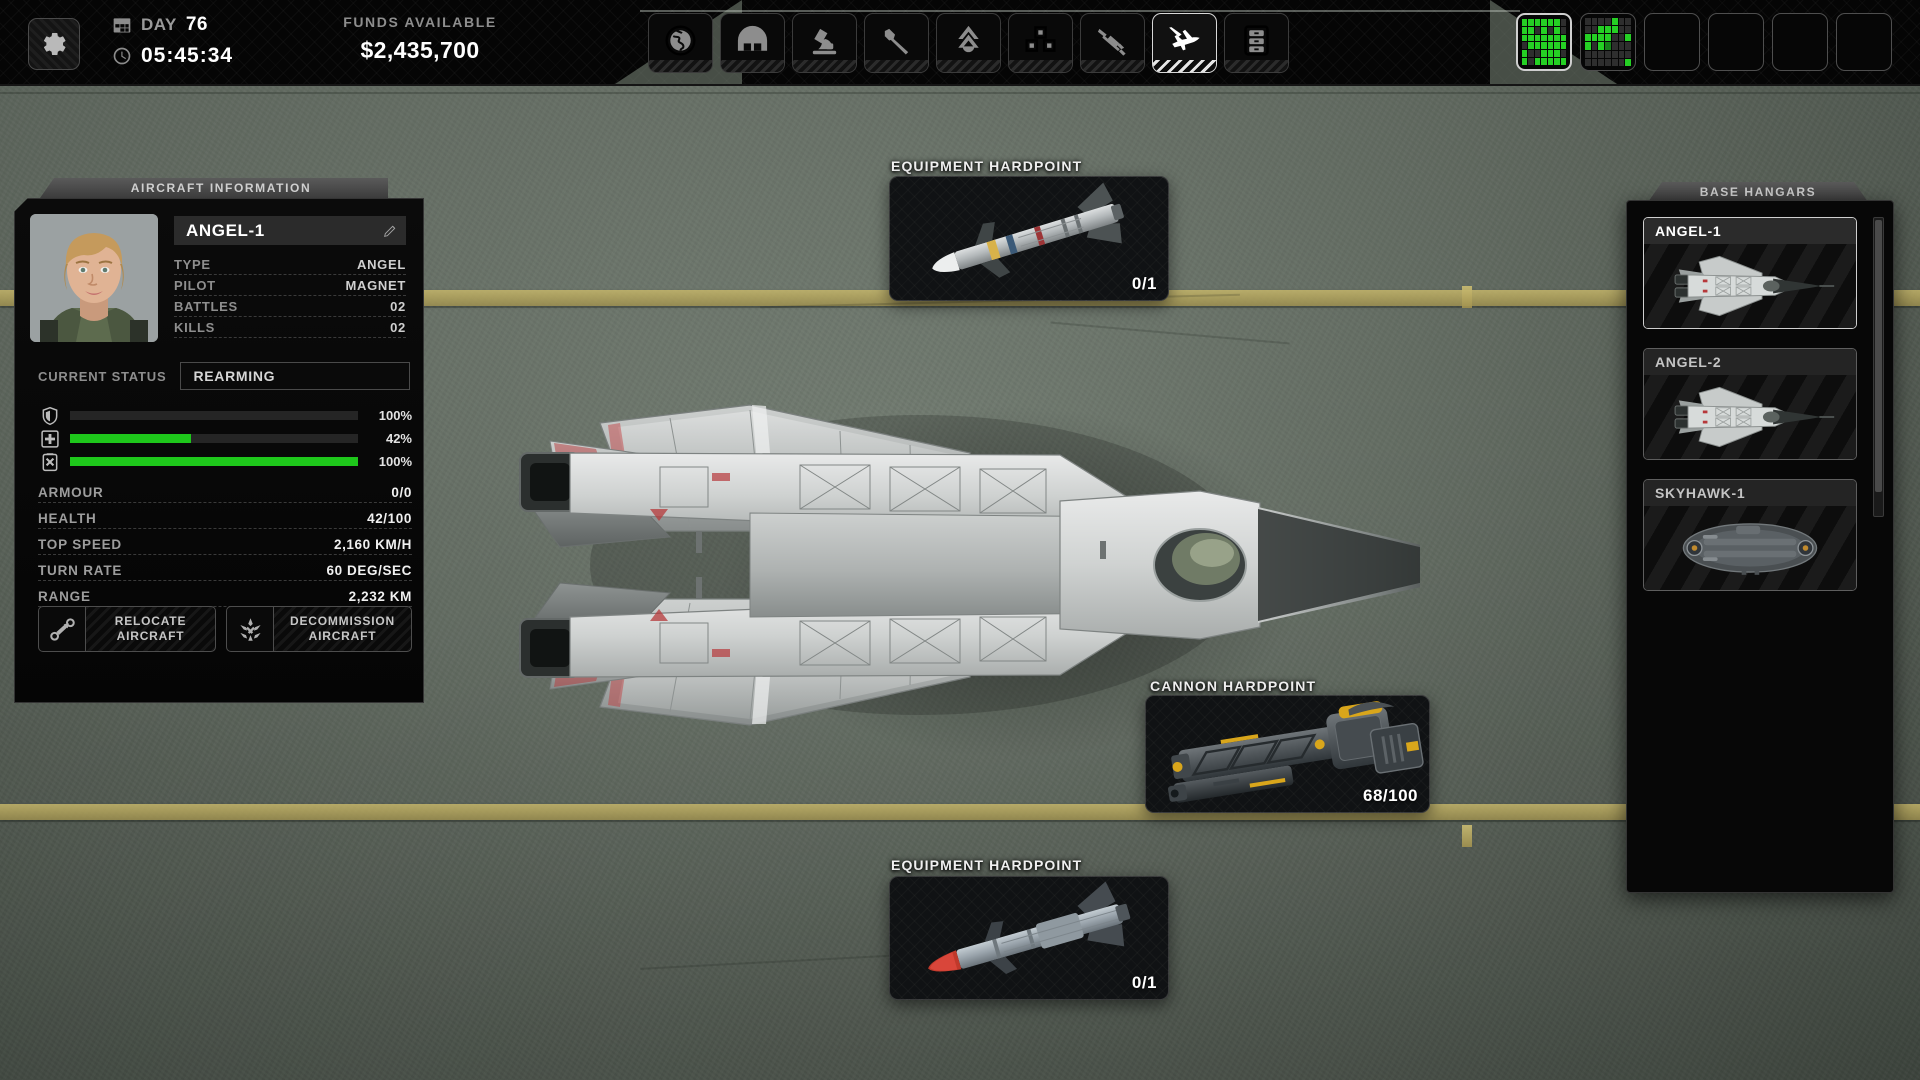 The width and height of the screenshot is (1920, 1080). I want to click on stat-turn-rate: TURN RATE 60 DEG/SEC, so click(225, 570).